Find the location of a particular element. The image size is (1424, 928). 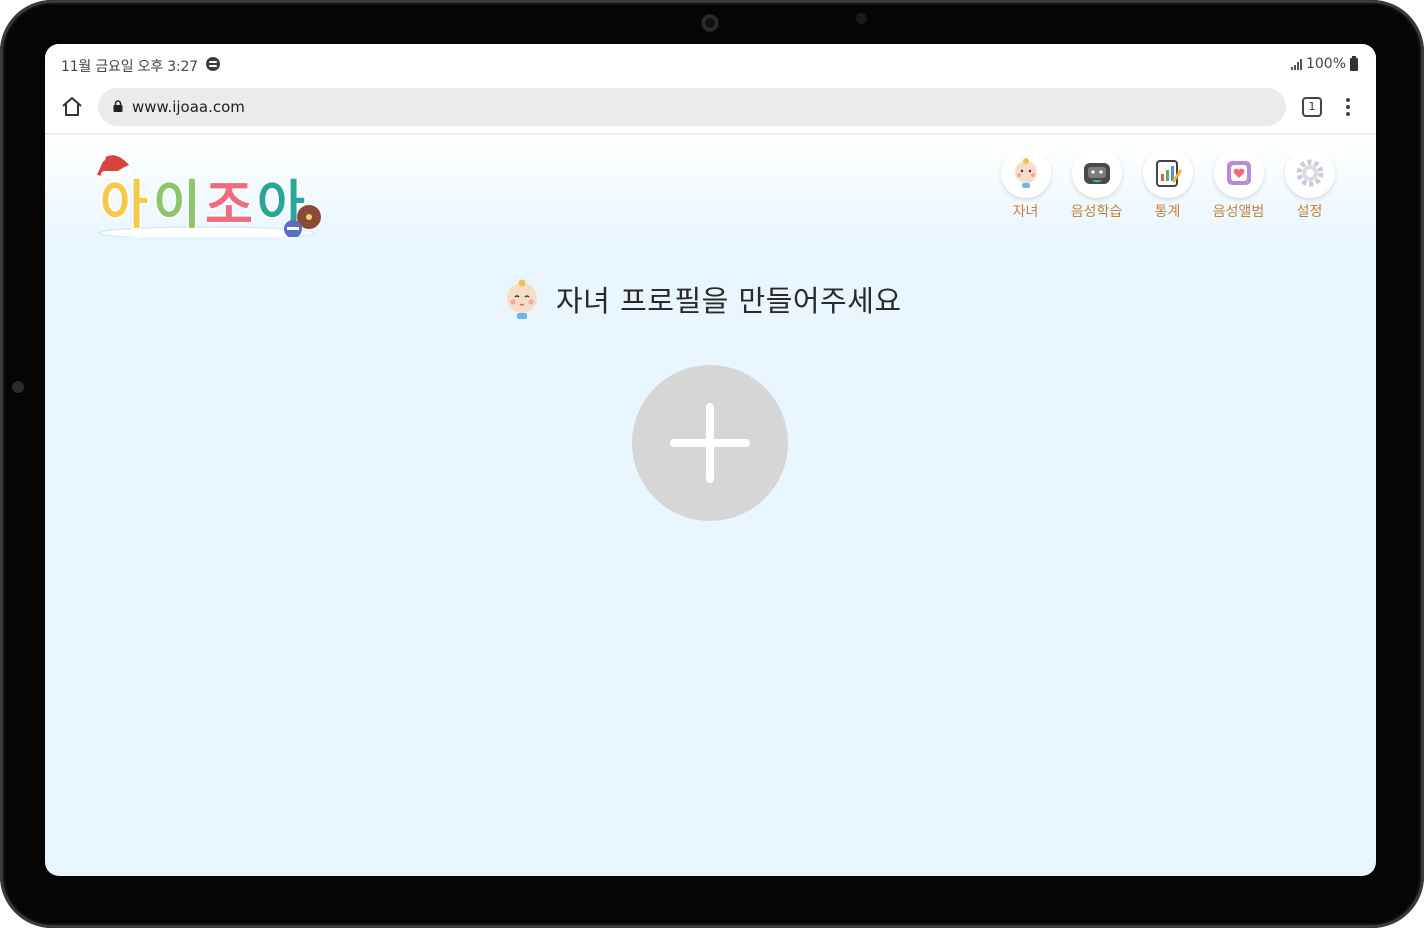

address-bar: www.ijoaa.com is located at coordinates (692, 107).